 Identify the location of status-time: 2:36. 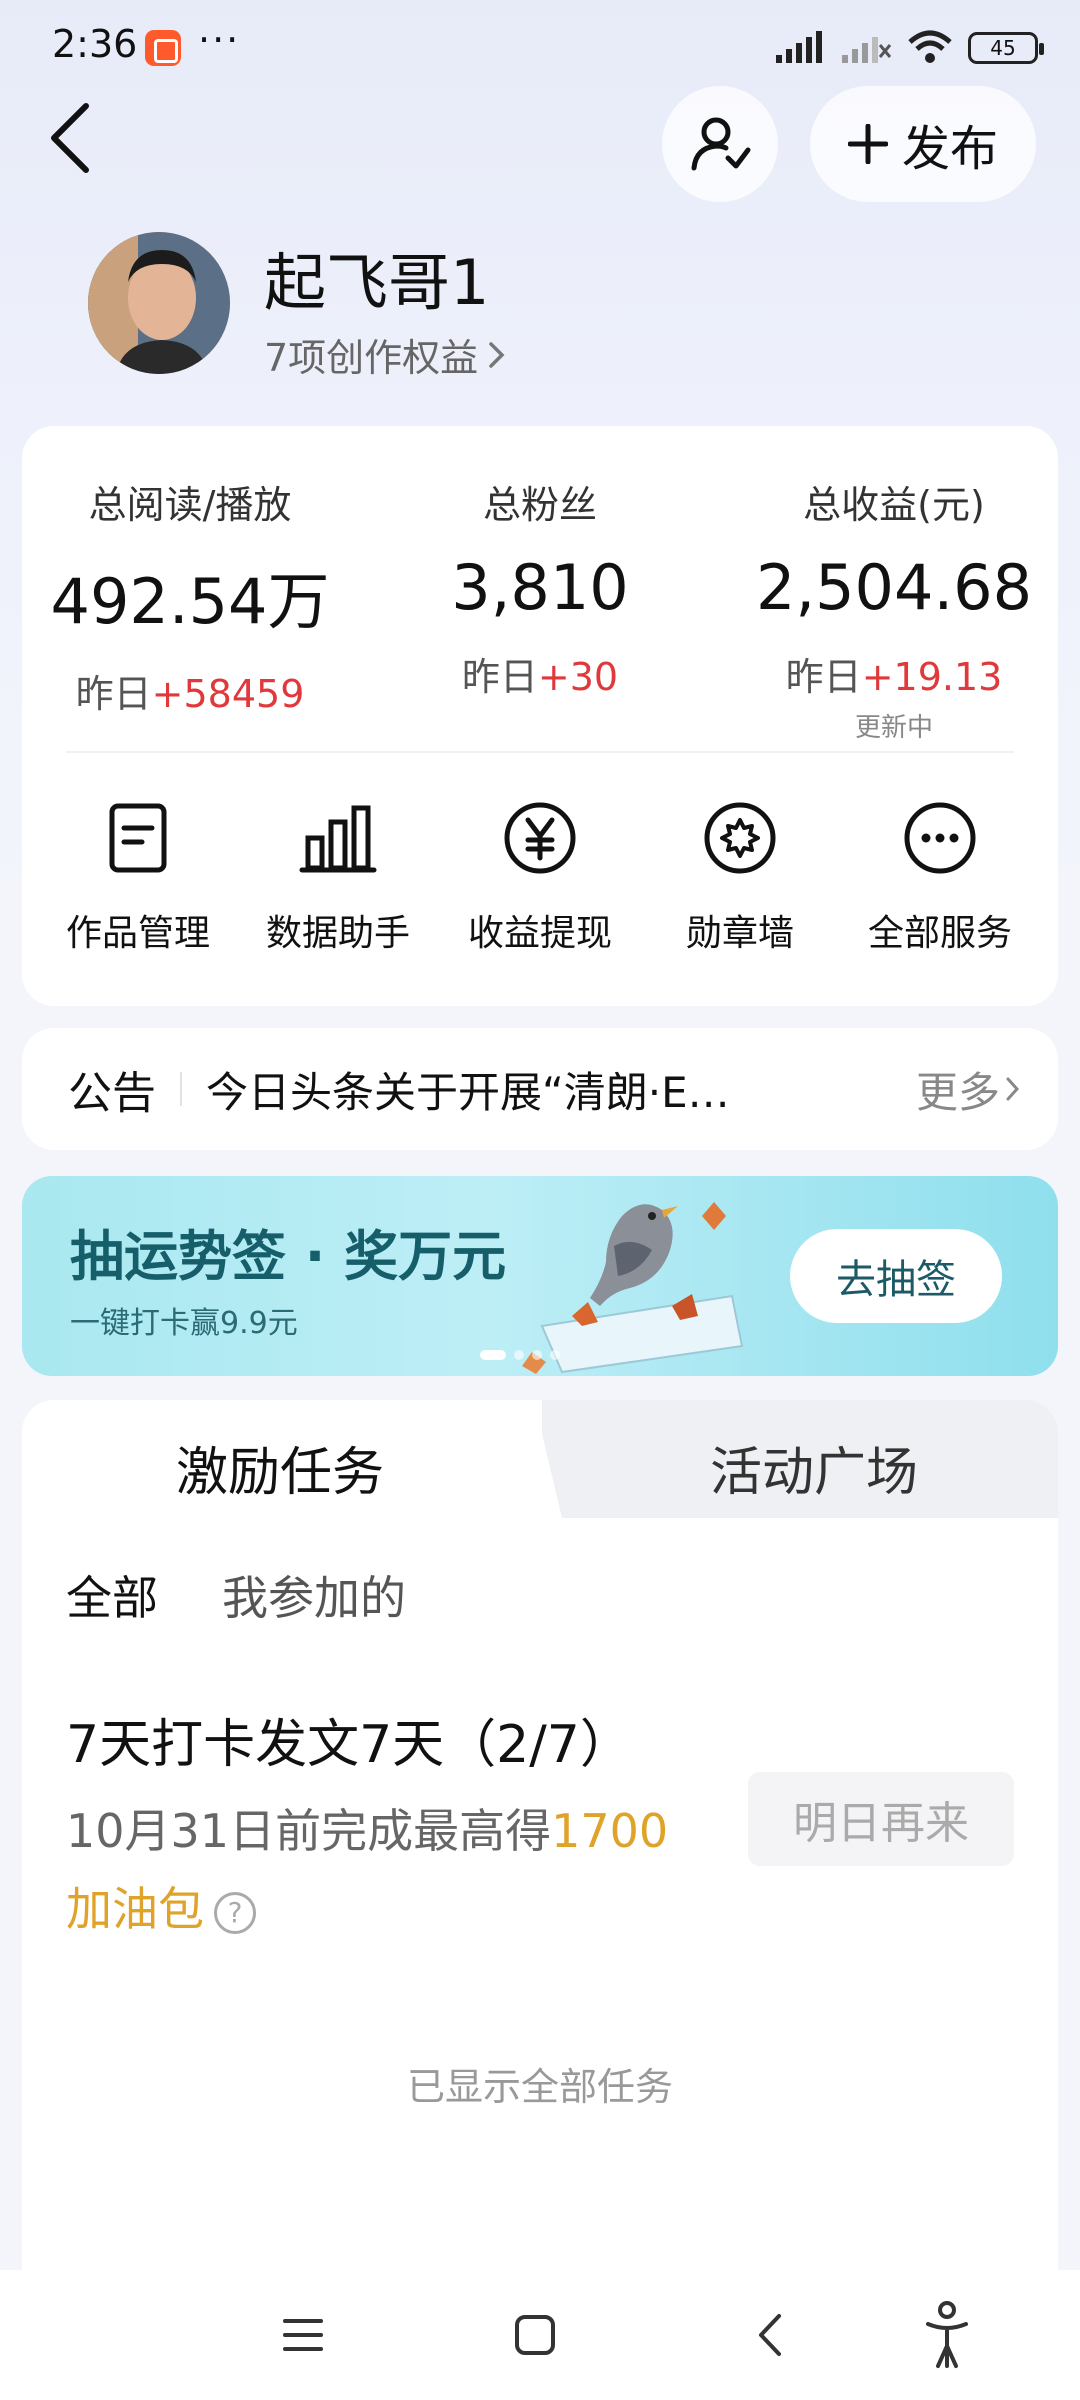
(95, 44).